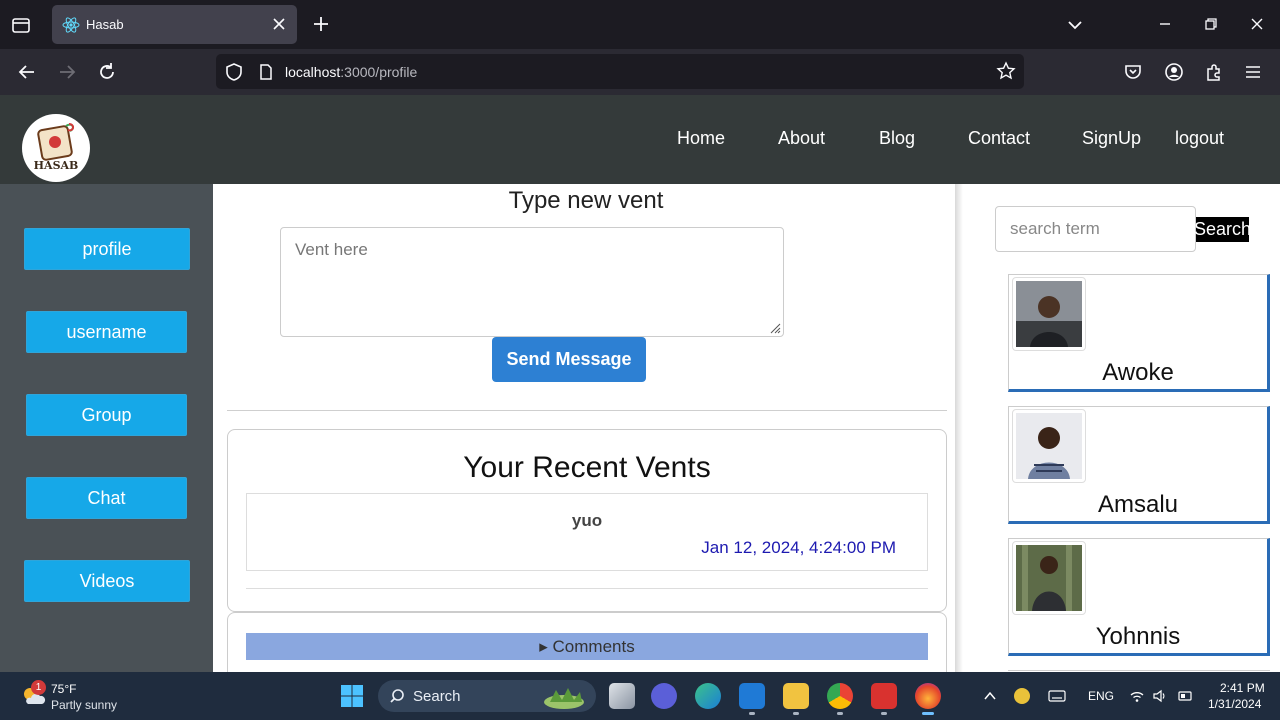 The image size is (1280, 720). I want to click on back-arrow-icon, so click(27, 72).